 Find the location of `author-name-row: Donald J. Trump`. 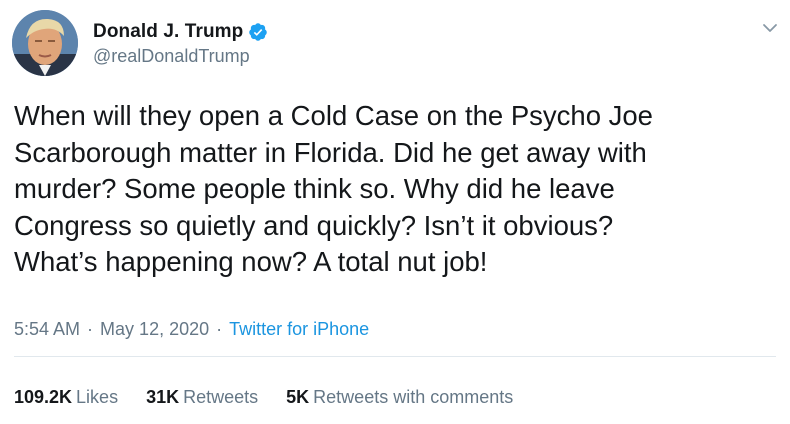

author-name-row: Donald J. Trump is located at coordinates (180, 32).